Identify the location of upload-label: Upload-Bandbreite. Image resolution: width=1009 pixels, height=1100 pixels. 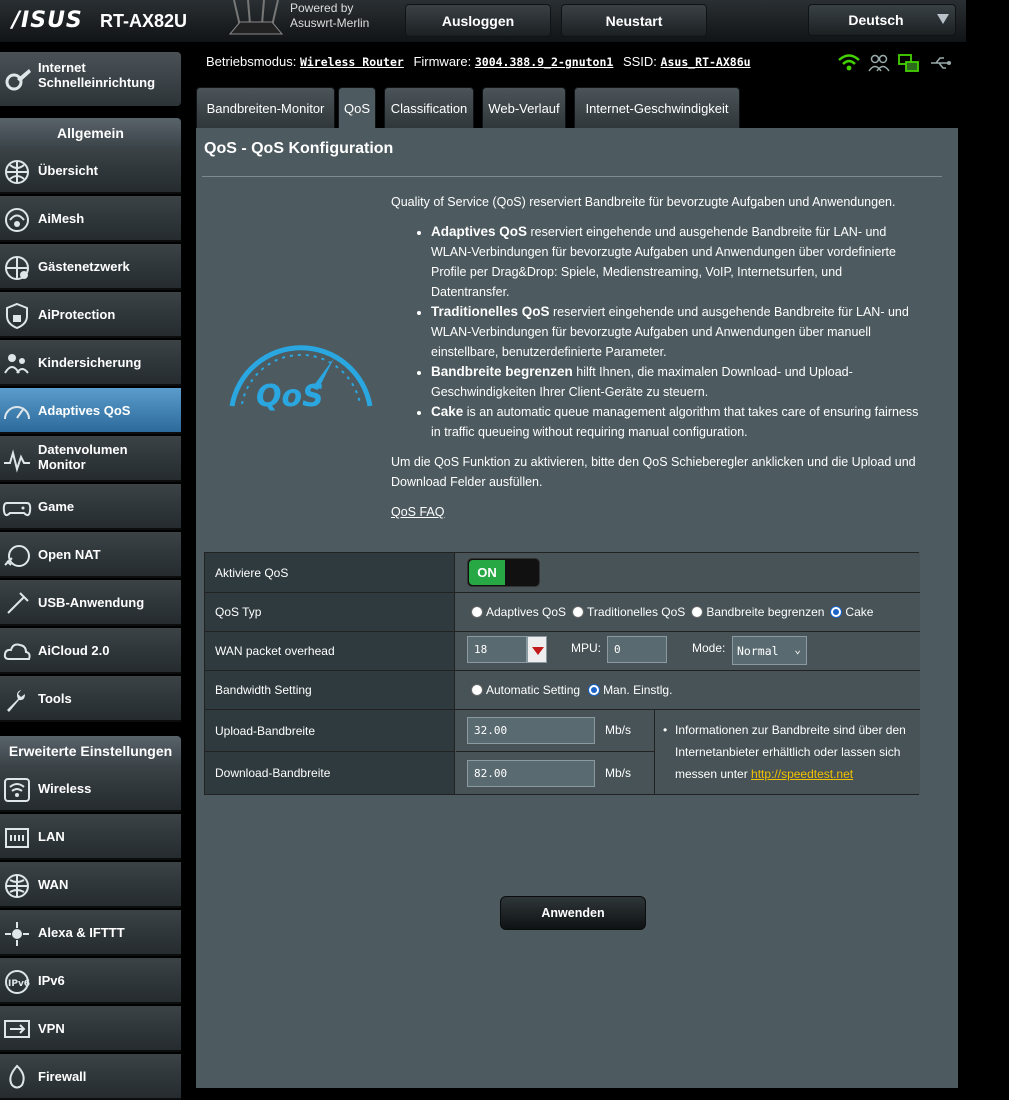
(330, 731).